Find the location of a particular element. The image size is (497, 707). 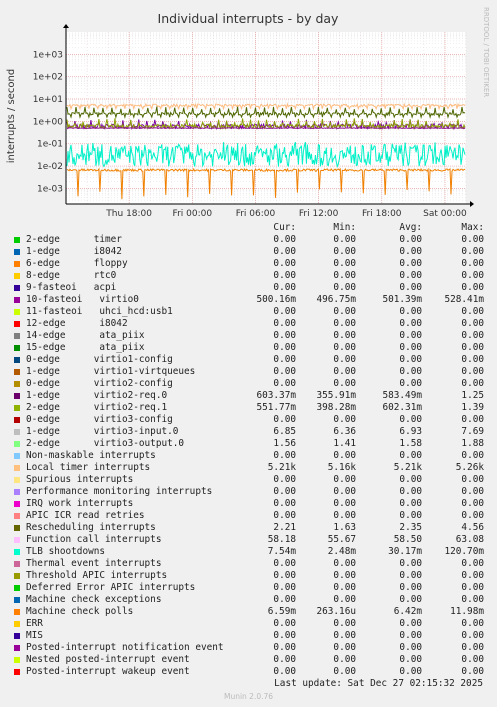

y-tick-label: 1e+03 is located at coordinates (48, 55).